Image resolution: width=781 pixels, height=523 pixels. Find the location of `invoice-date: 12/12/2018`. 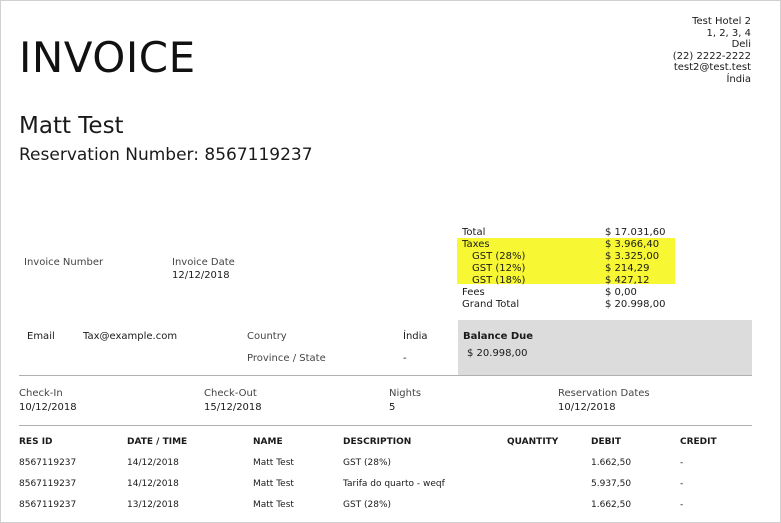

invoice-date: 12/12/2018 is located at coordinates (201, 275).